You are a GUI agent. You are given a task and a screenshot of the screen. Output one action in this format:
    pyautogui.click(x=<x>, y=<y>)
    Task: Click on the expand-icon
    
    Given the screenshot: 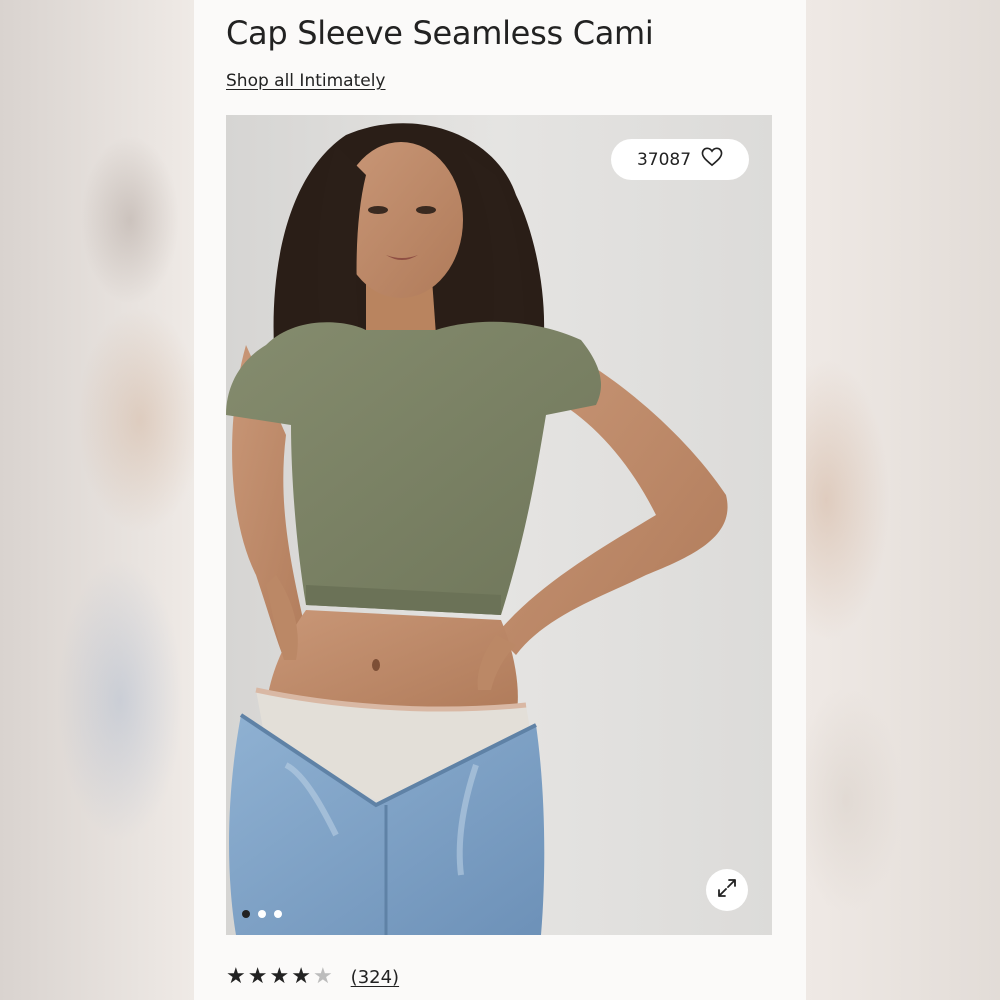 What is the action you would take?
    pyautogui.click(x=727, y=890)
    